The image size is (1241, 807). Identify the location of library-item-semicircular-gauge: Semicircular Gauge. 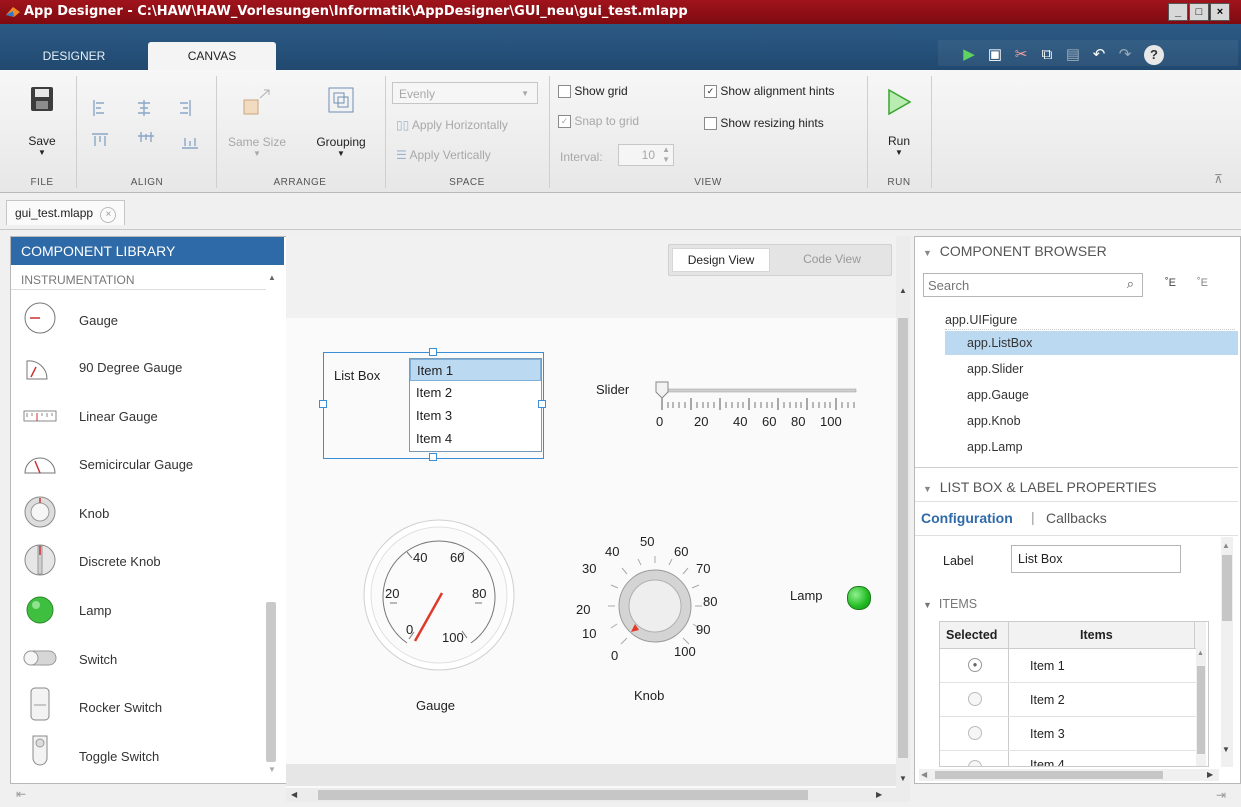
(136, 464).